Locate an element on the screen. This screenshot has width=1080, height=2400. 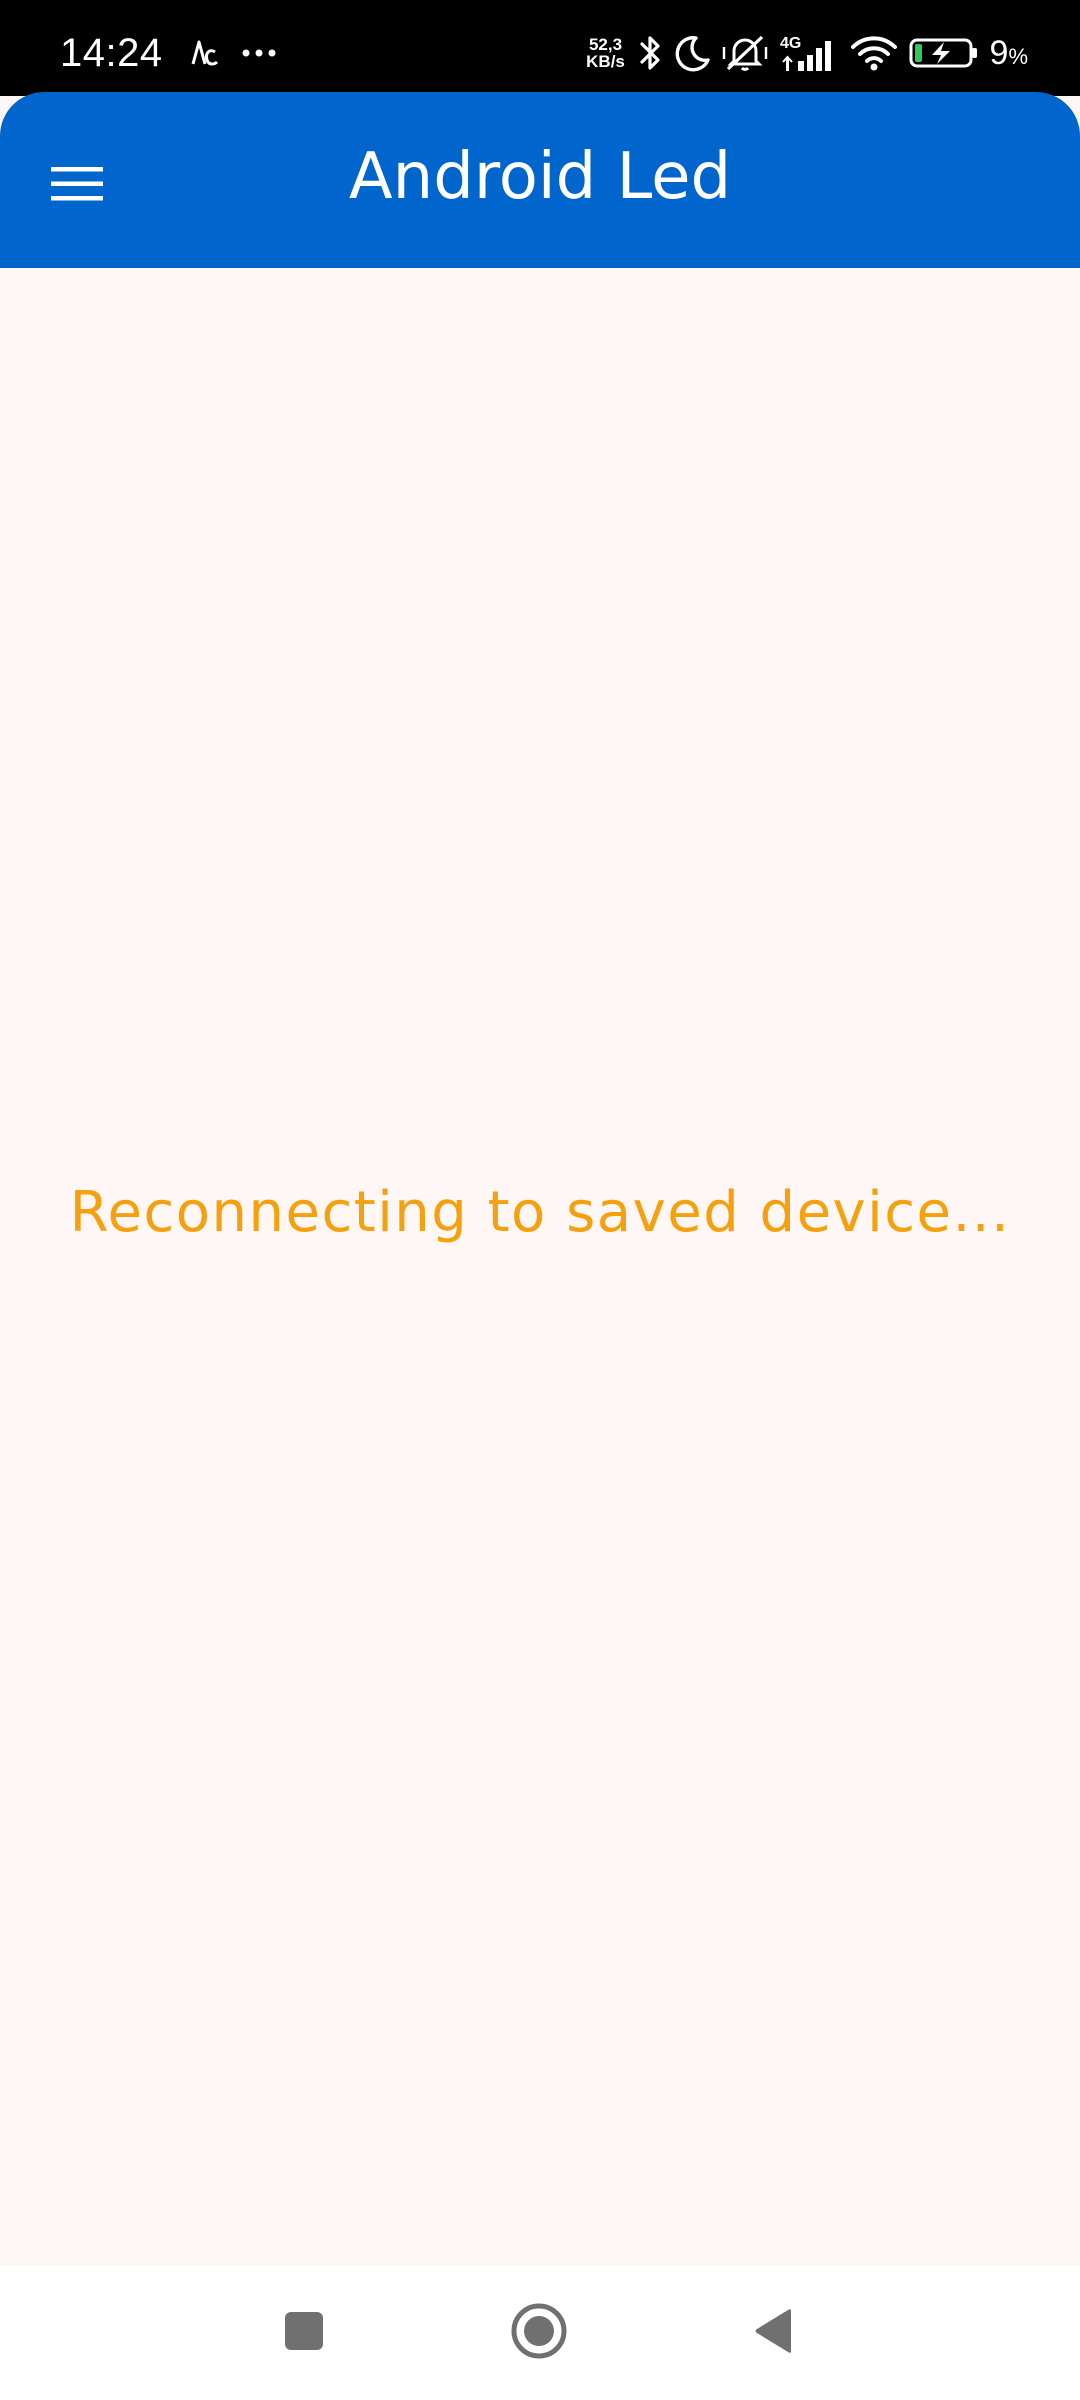
network-speed-unit: KB/s is located at coordinates (605, 61).